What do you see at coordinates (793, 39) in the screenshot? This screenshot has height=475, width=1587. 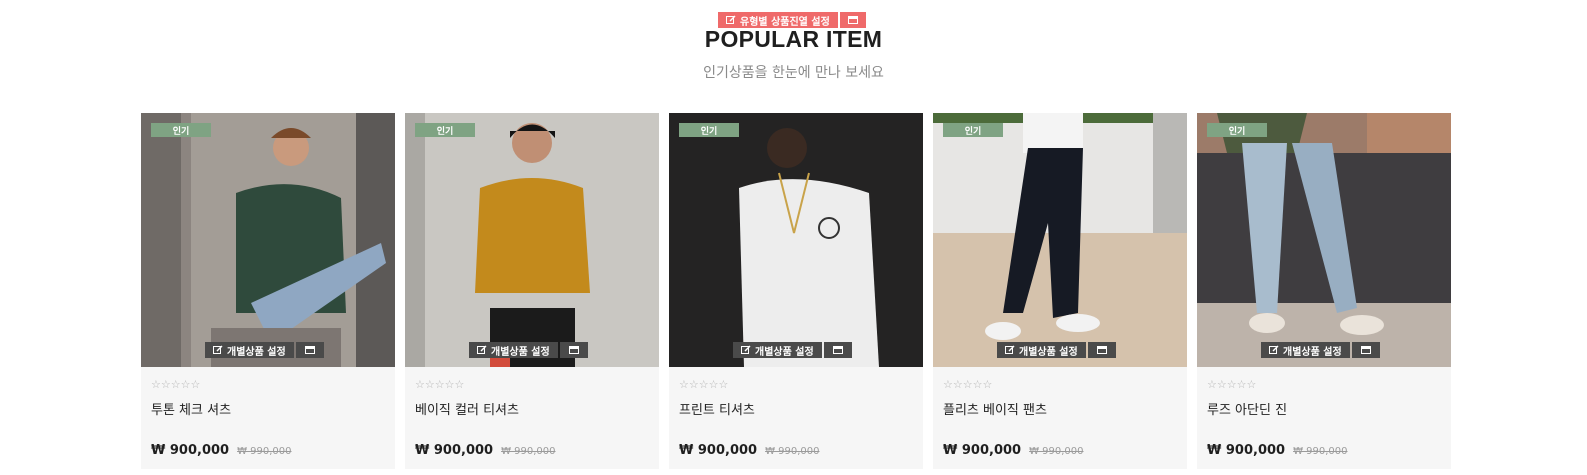 I see `section-title: POPULAR ITEM` at bounding box center [793, 39].